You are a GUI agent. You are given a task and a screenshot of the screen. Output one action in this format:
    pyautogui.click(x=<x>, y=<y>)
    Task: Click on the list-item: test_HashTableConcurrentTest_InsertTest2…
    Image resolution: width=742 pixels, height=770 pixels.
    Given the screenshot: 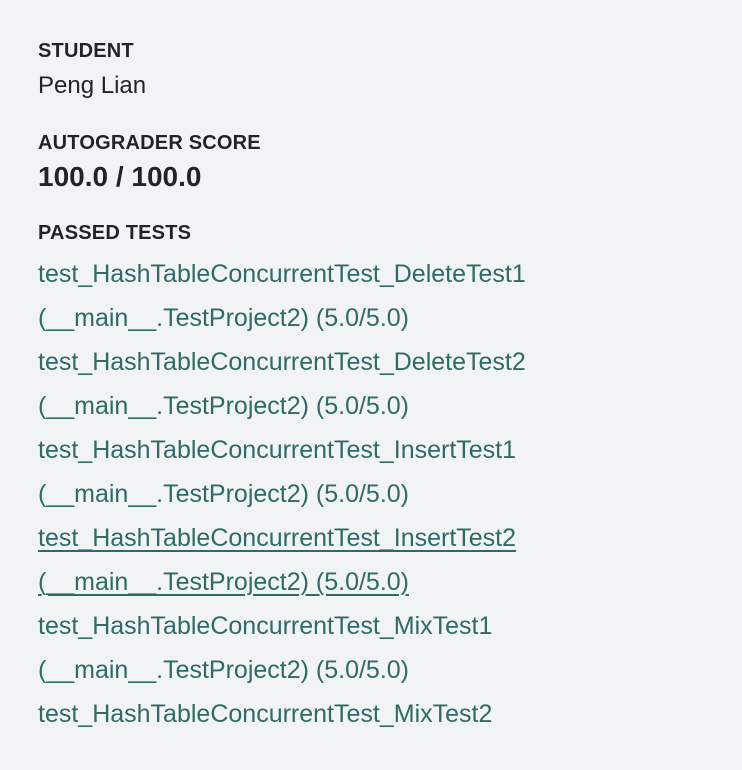 What is the action you would take?
    pyautogui.click(x=371, y=560)
    